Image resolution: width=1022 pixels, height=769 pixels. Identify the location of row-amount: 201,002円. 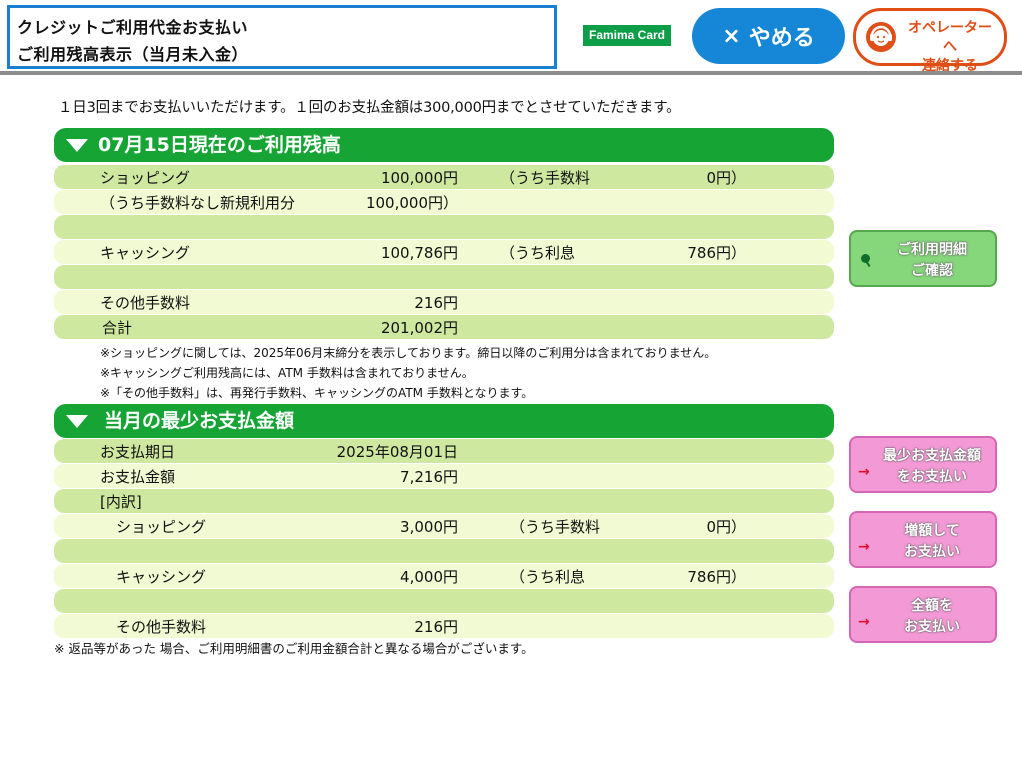
(419, 328).